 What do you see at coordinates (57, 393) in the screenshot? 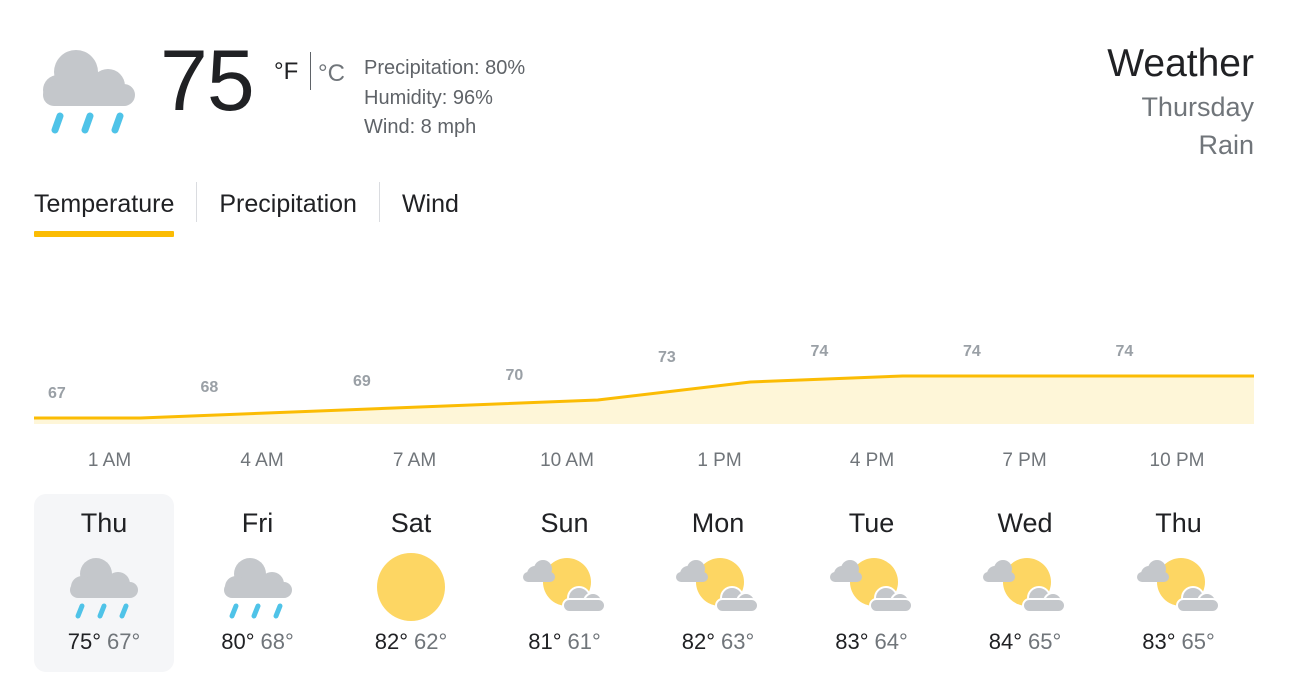
I see `temperature-point-label: 67` at bounding box center [57, 393].